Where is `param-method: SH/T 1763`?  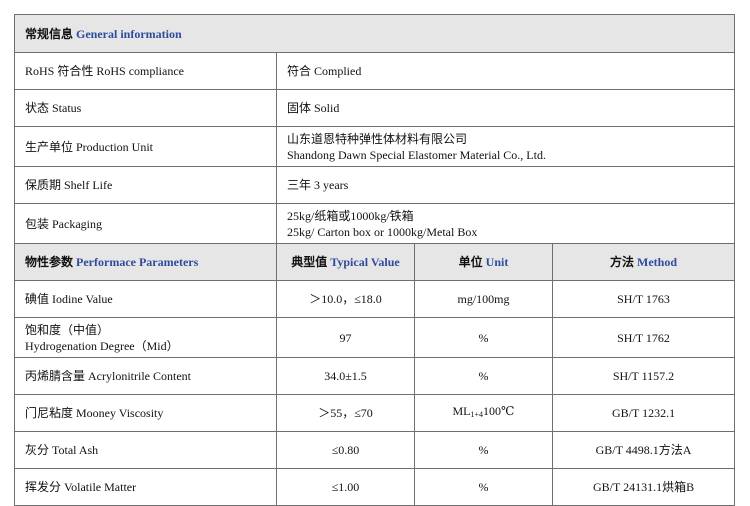
param-method: SH/T 1763 is located at coordinates (643, 299).